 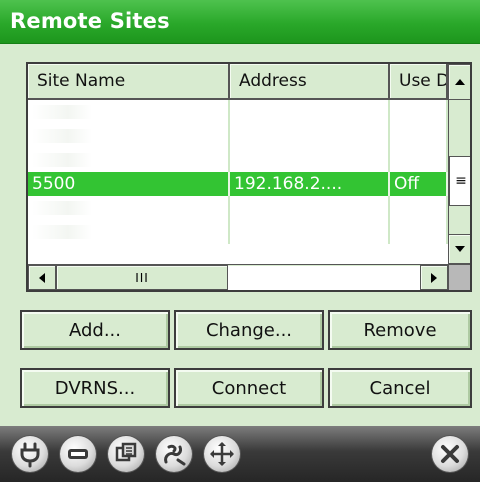 I want to click on plug-icon, so click(x=30, y=454).